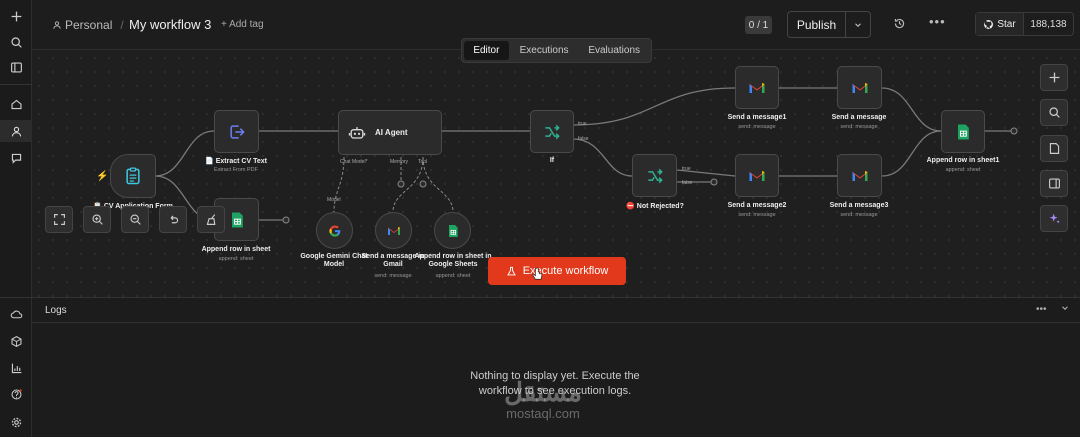 The width and height of the screenshot is (1080, 437). I want to click on home-icon, so click(16, 104).